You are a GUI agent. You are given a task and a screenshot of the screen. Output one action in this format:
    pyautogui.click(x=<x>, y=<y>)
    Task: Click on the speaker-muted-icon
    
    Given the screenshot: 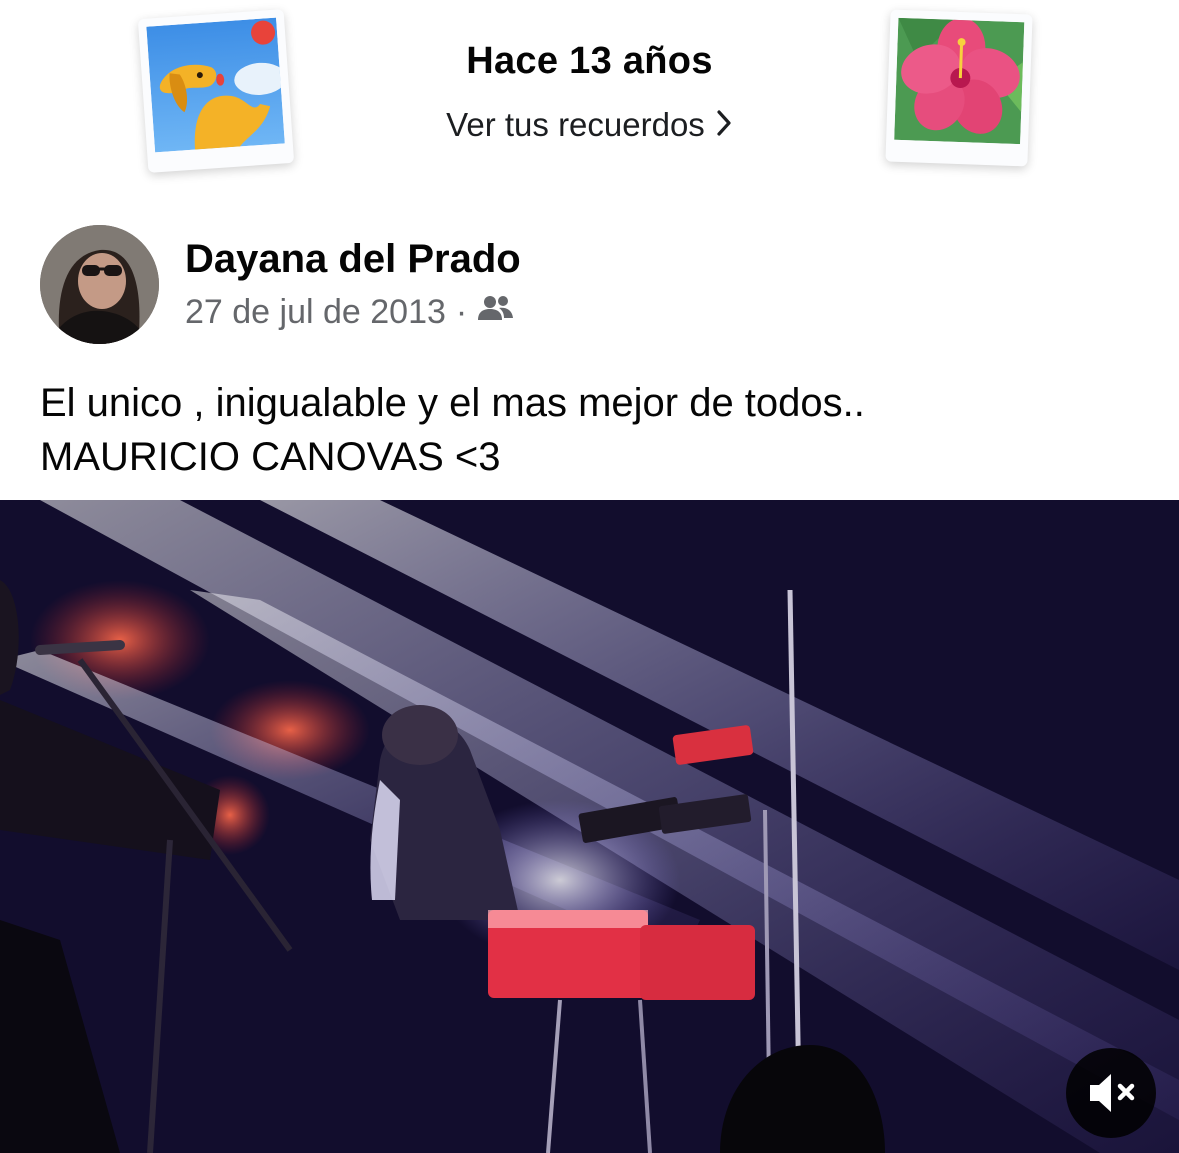 What is the action you would take?
    pyautogui.click(x=1112, y=1093)
    